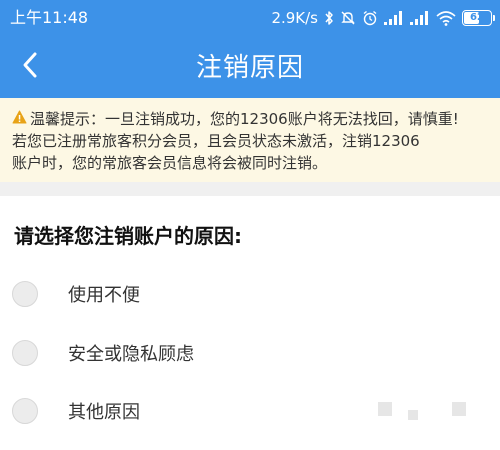  Describe the element at coordinates (294, 18) in the screenshot. I see `network-speed: 2.9K/s` at that location.